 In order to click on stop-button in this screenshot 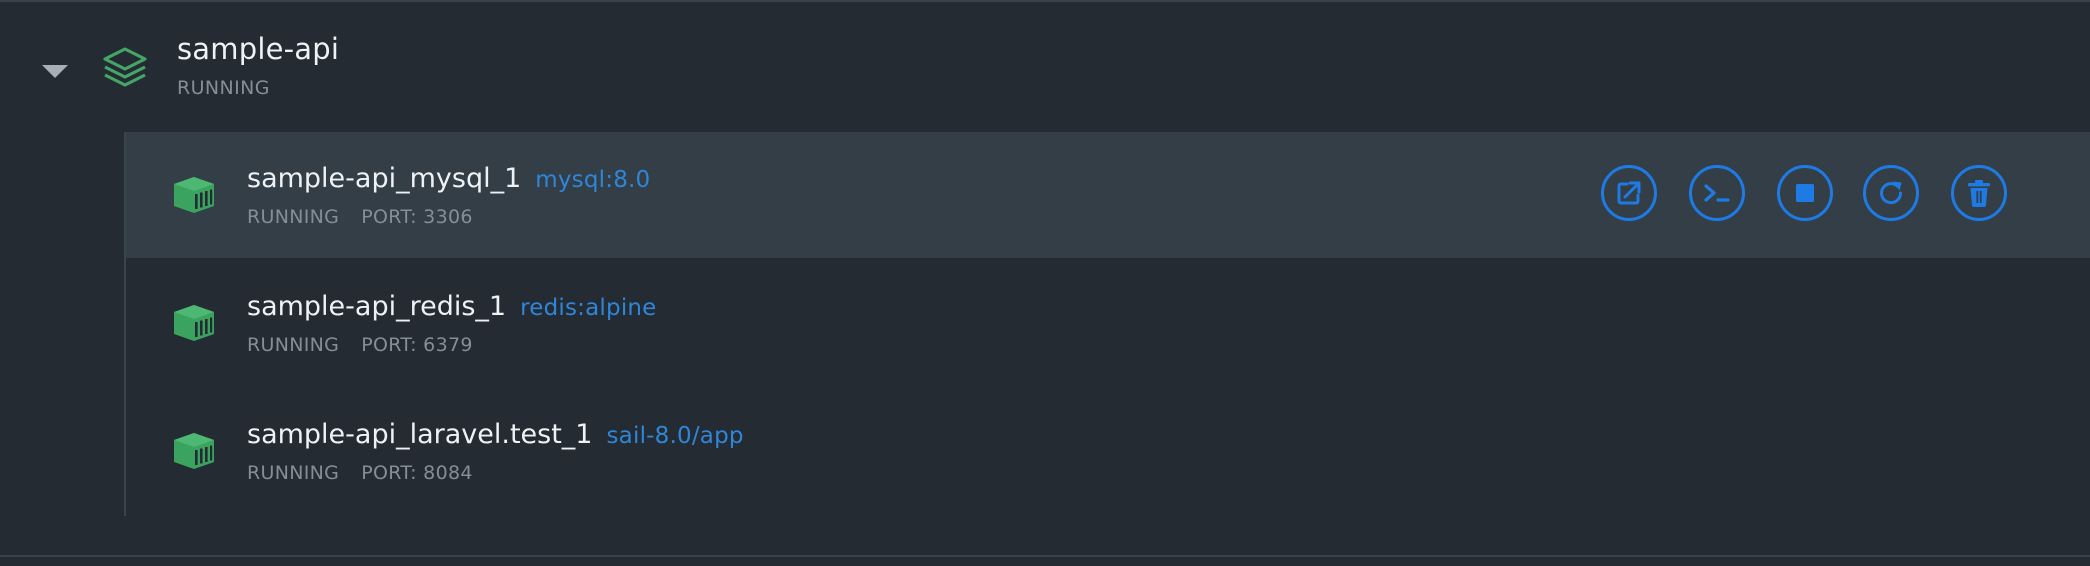, I will do `click(1805, 193)`.